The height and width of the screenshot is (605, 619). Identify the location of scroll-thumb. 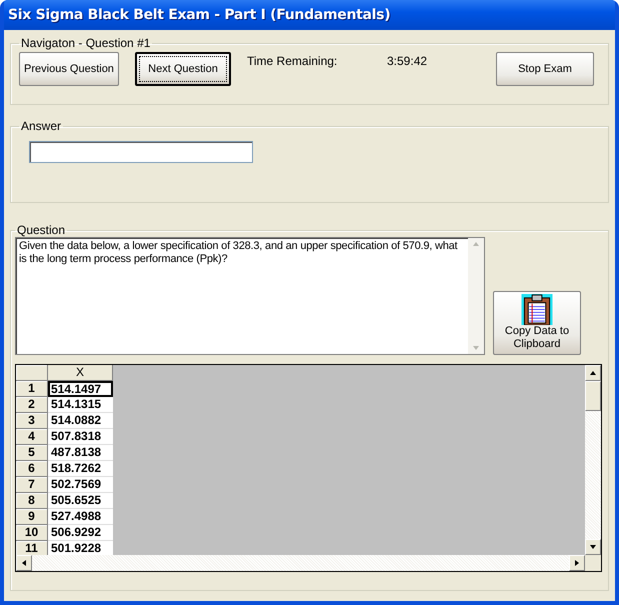
(593, 396).